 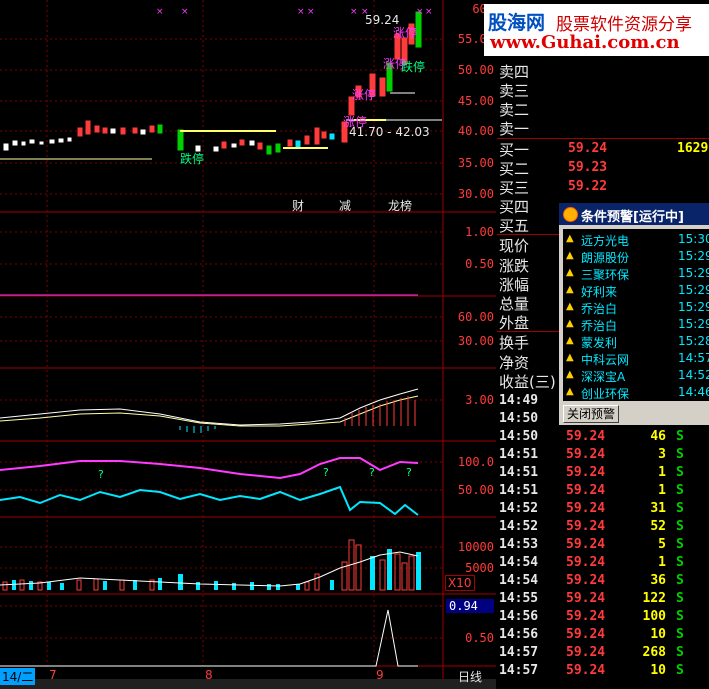 I want to click on alert-item: ▲ 创业环保 14:46, so click(x=636, y=393).